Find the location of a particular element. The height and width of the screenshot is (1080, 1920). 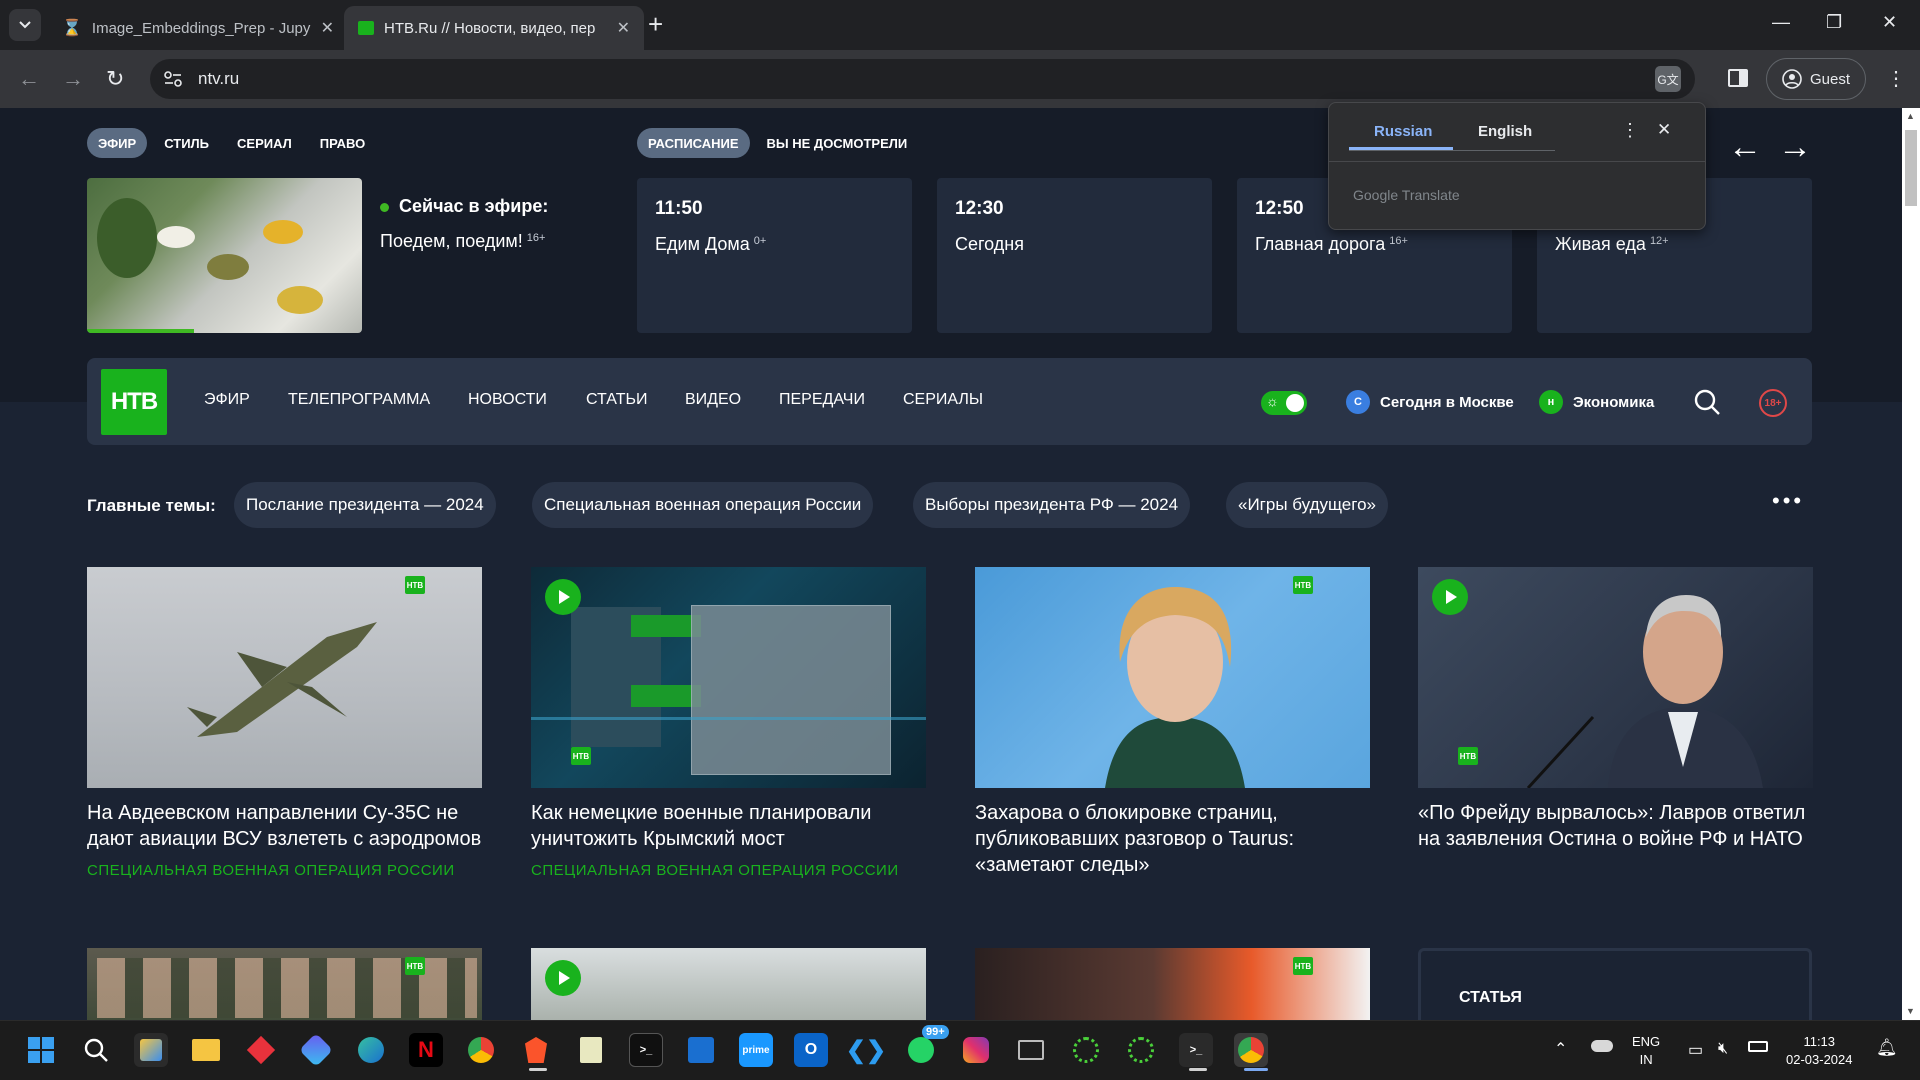

live-thumbnail is located at coordinates (224, 255).